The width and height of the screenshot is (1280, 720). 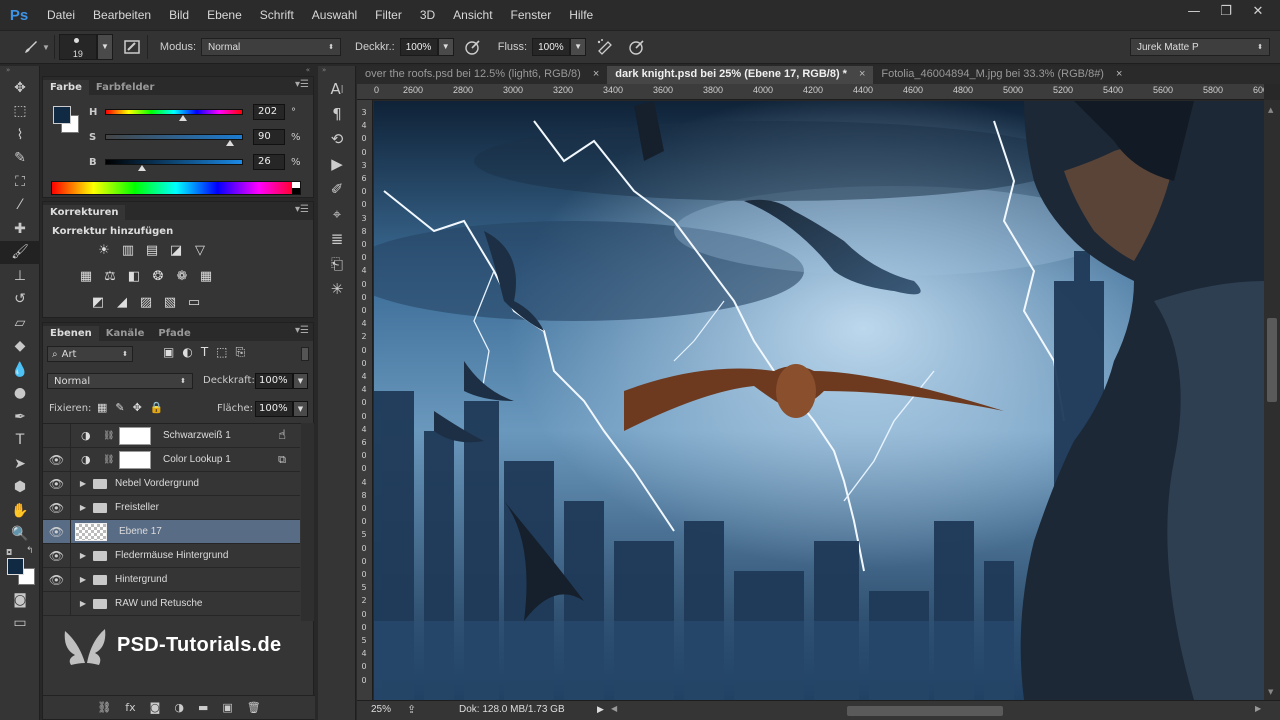 I want to click on pressure-size-icon, so click(x=637, y=47).